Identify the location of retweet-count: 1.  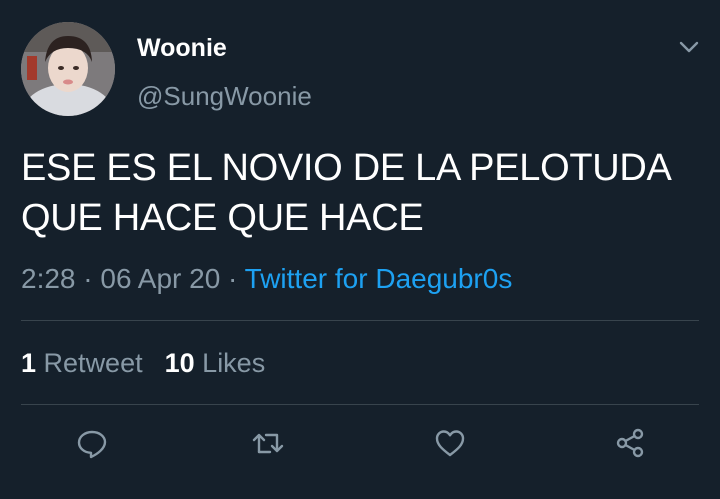
(29, 363).